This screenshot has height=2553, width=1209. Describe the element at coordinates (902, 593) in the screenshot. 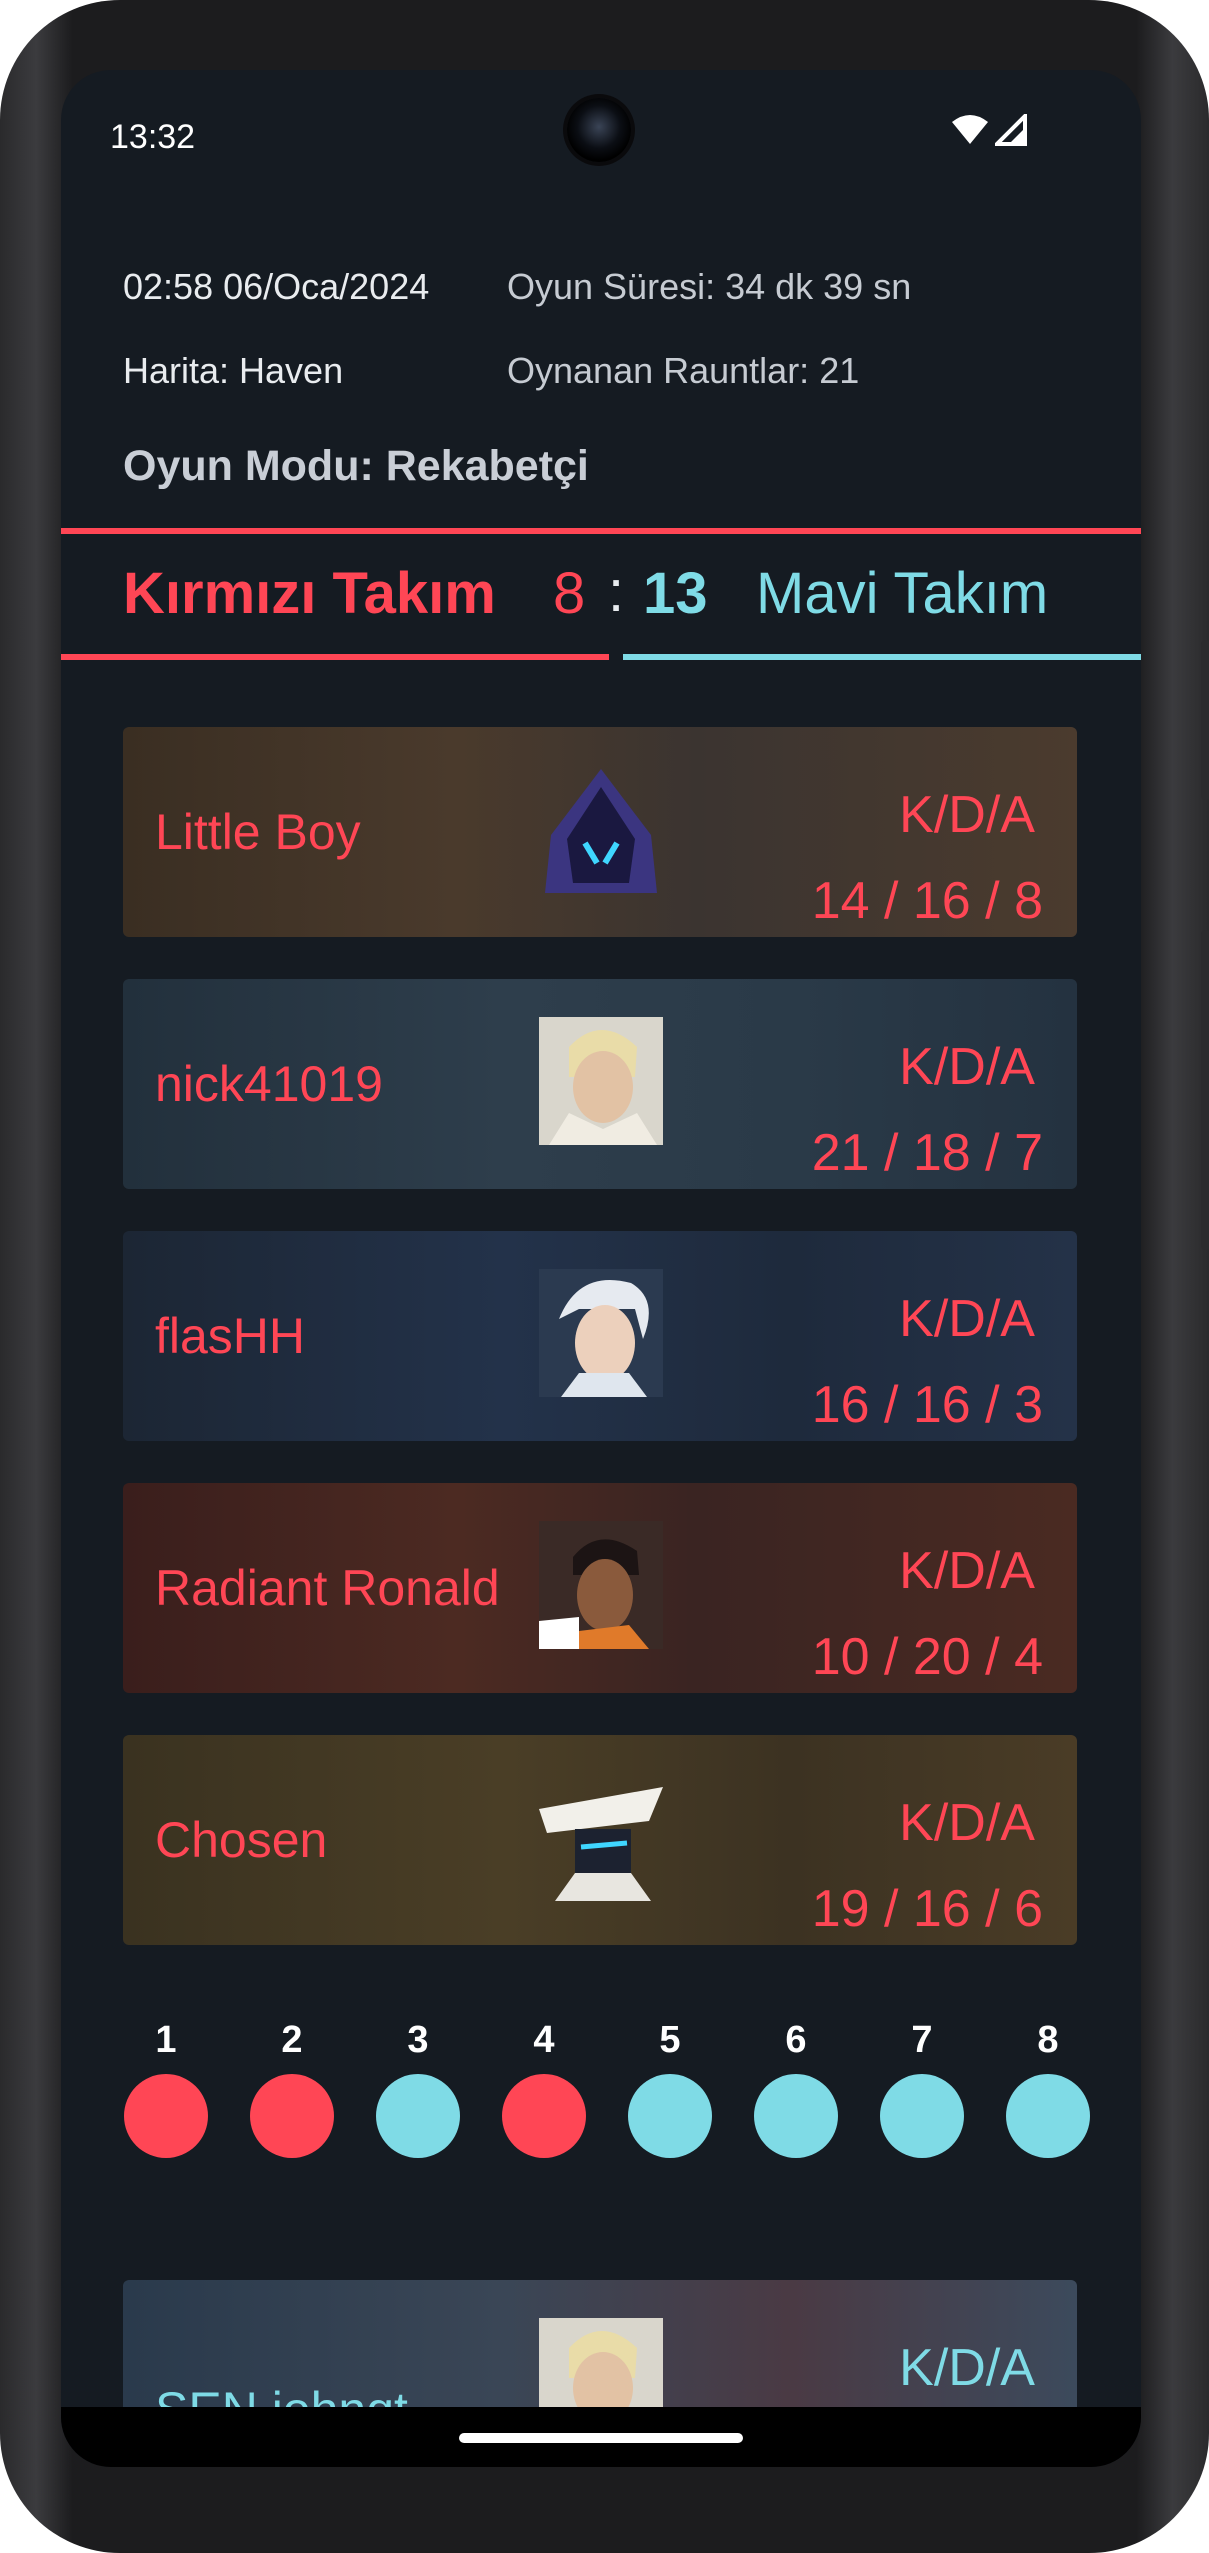

I see `blue-team-label: Mavi Takım` at that location.